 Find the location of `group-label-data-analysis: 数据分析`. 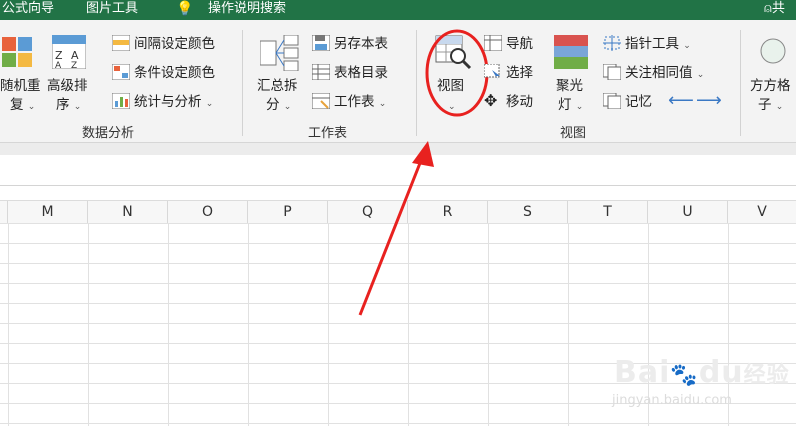

group-label-data-analysis: 数据分析 is located at coordinates (108, 133).